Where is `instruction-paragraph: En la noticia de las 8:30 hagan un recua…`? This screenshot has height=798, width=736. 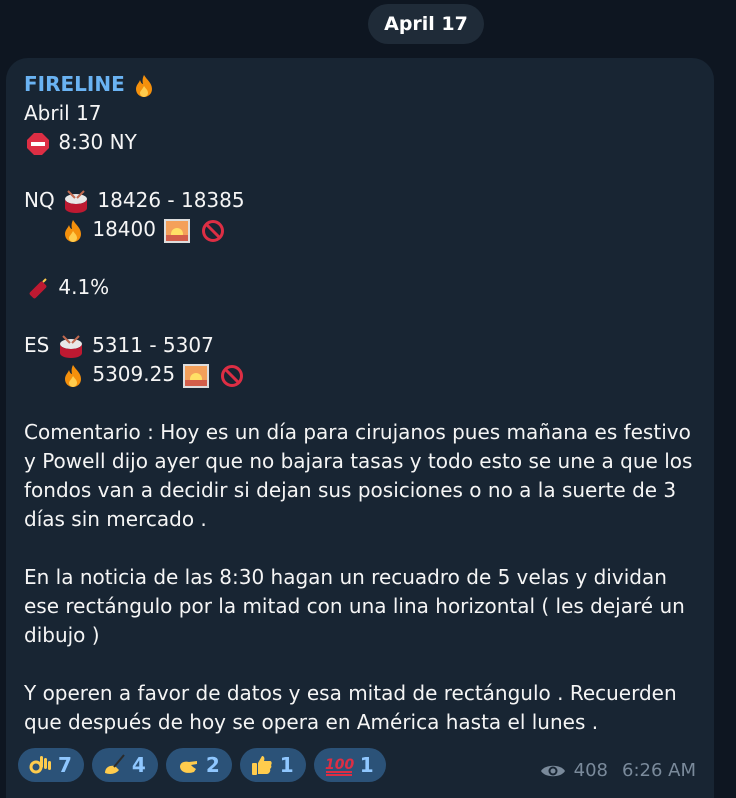
instruction-paragraph: En la noticia de las 8:30 hagan un recua… is located at coordinates (354, 606).